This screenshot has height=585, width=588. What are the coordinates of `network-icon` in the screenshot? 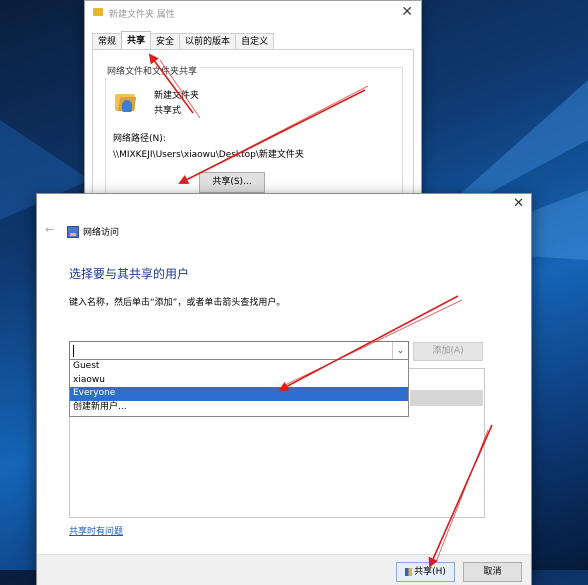 It's located at (73, 232).